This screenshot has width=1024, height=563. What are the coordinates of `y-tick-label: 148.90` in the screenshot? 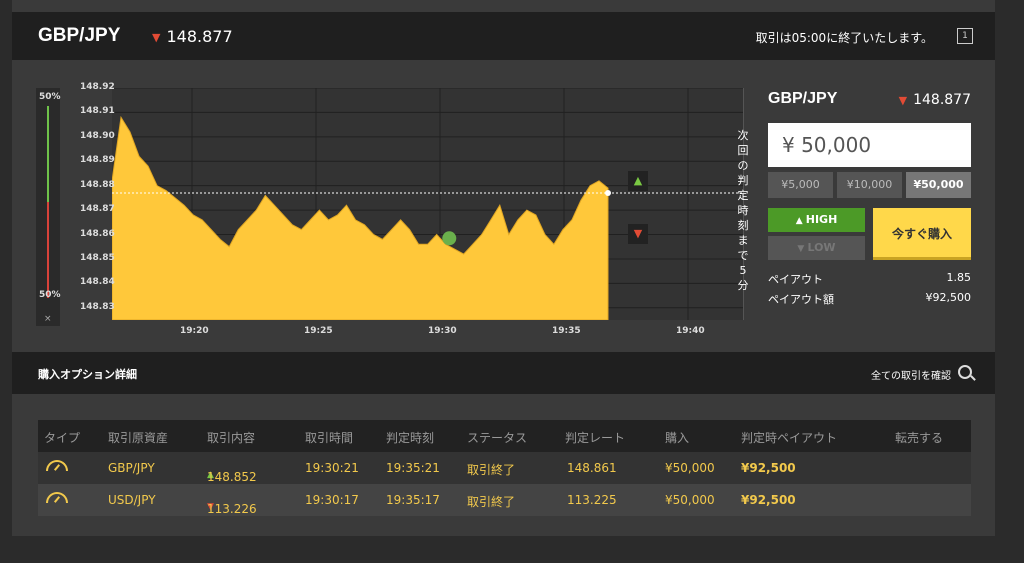 It's located at (97, 135).